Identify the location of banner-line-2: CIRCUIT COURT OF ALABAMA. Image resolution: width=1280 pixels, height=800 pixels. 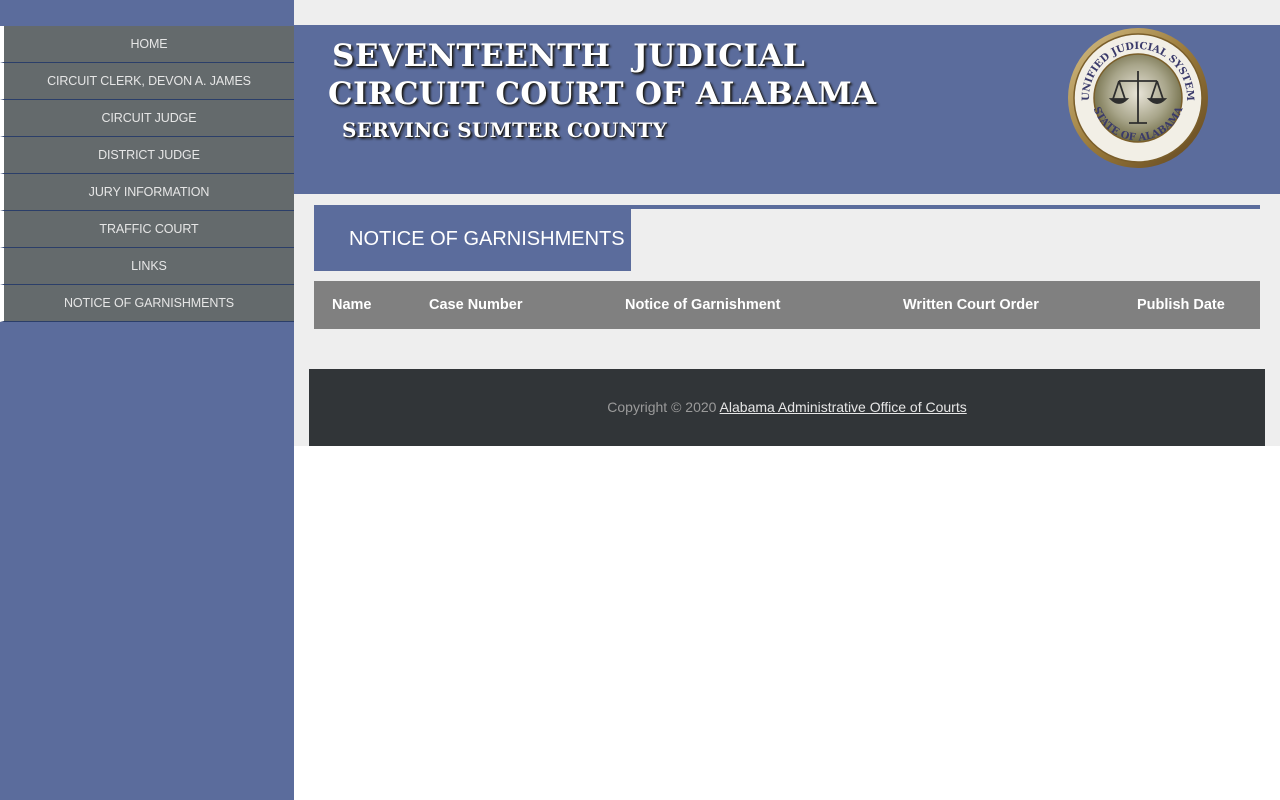
(602, 94).